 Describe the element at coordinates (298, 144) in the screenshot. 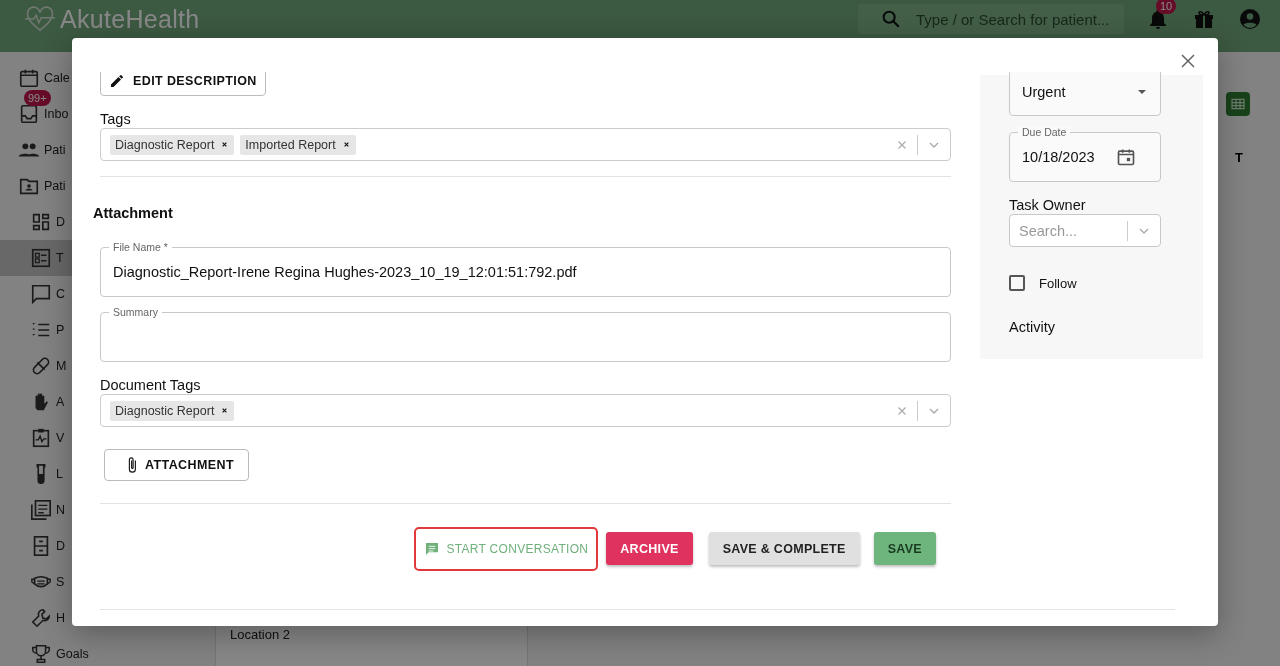

I see `tag-chip: Imported Report` at that location.